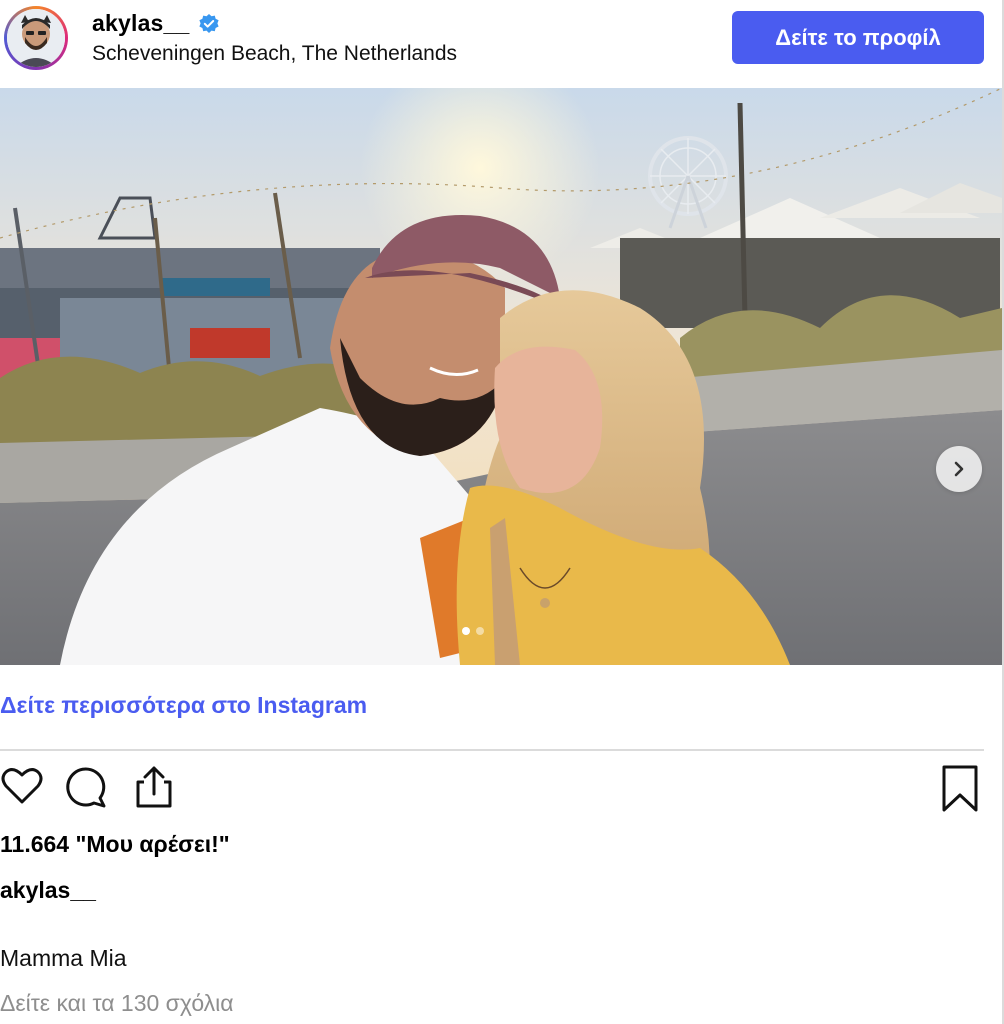 The image size is (1004, 1024). I want to click on view-profile-button: Δείτε το προφίλ, so click(858, 37).